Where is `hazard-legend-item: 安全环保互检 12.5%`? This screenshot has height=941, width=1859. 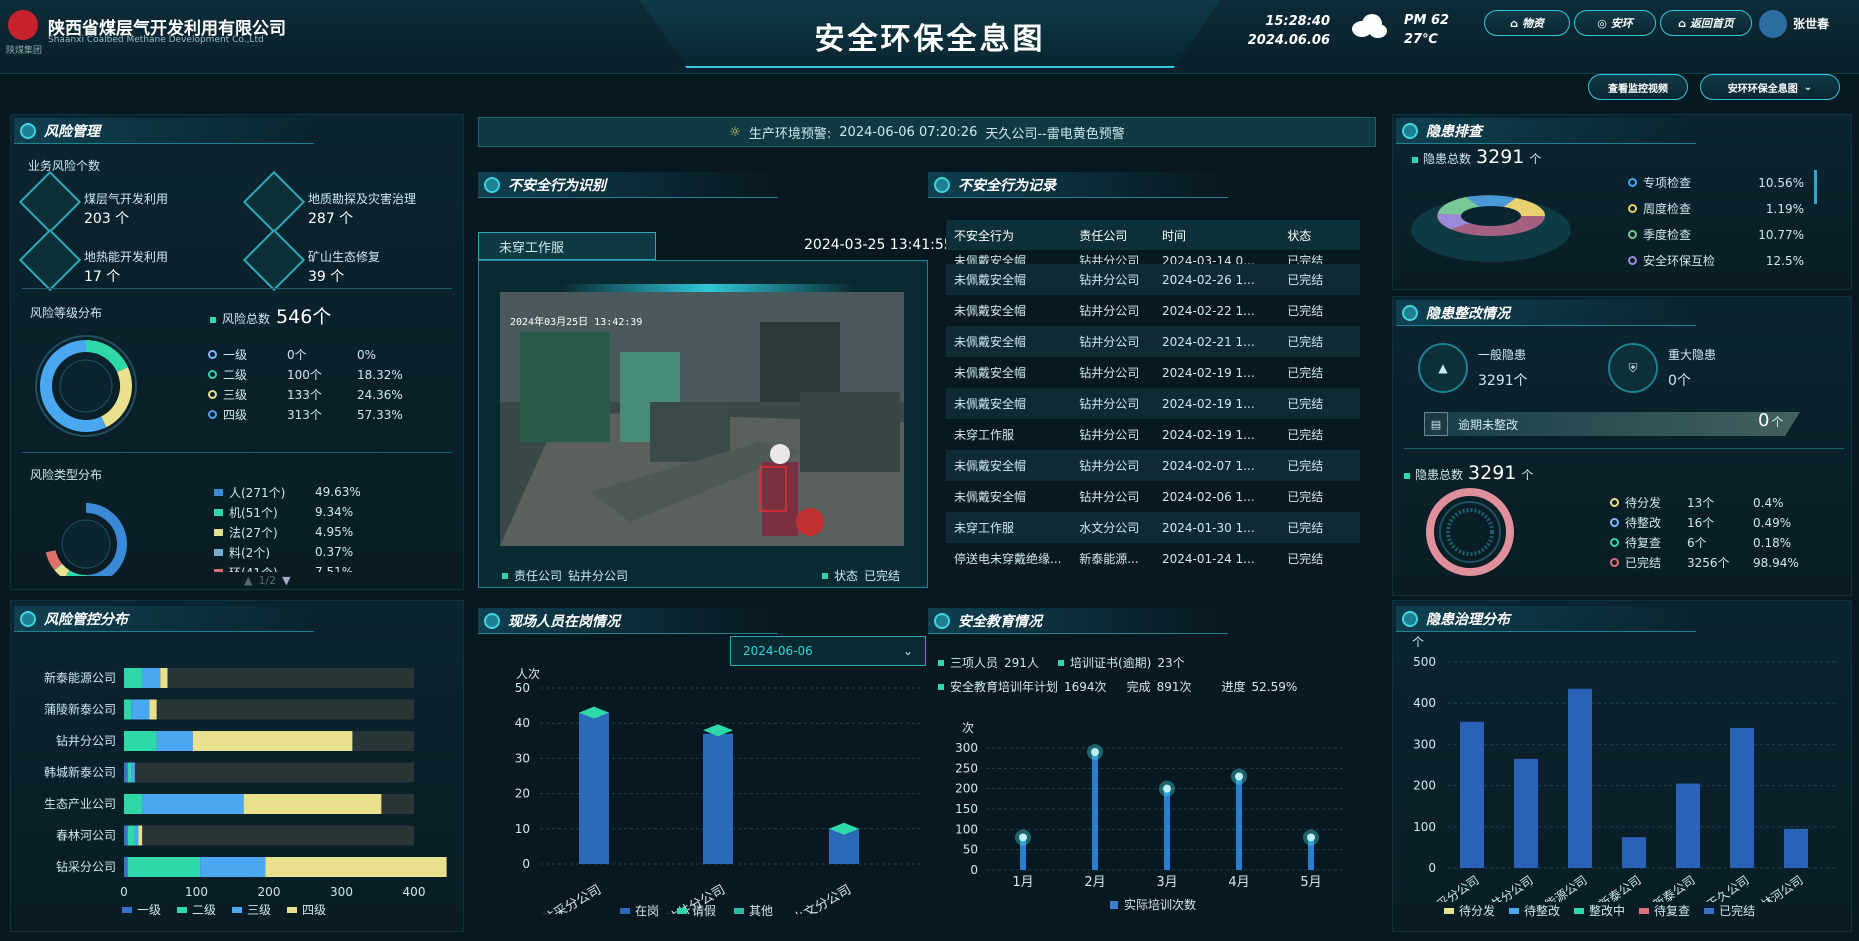
hazard-legend-item: 安全环保互检 12.5% is located at coordinates (1716, 260).